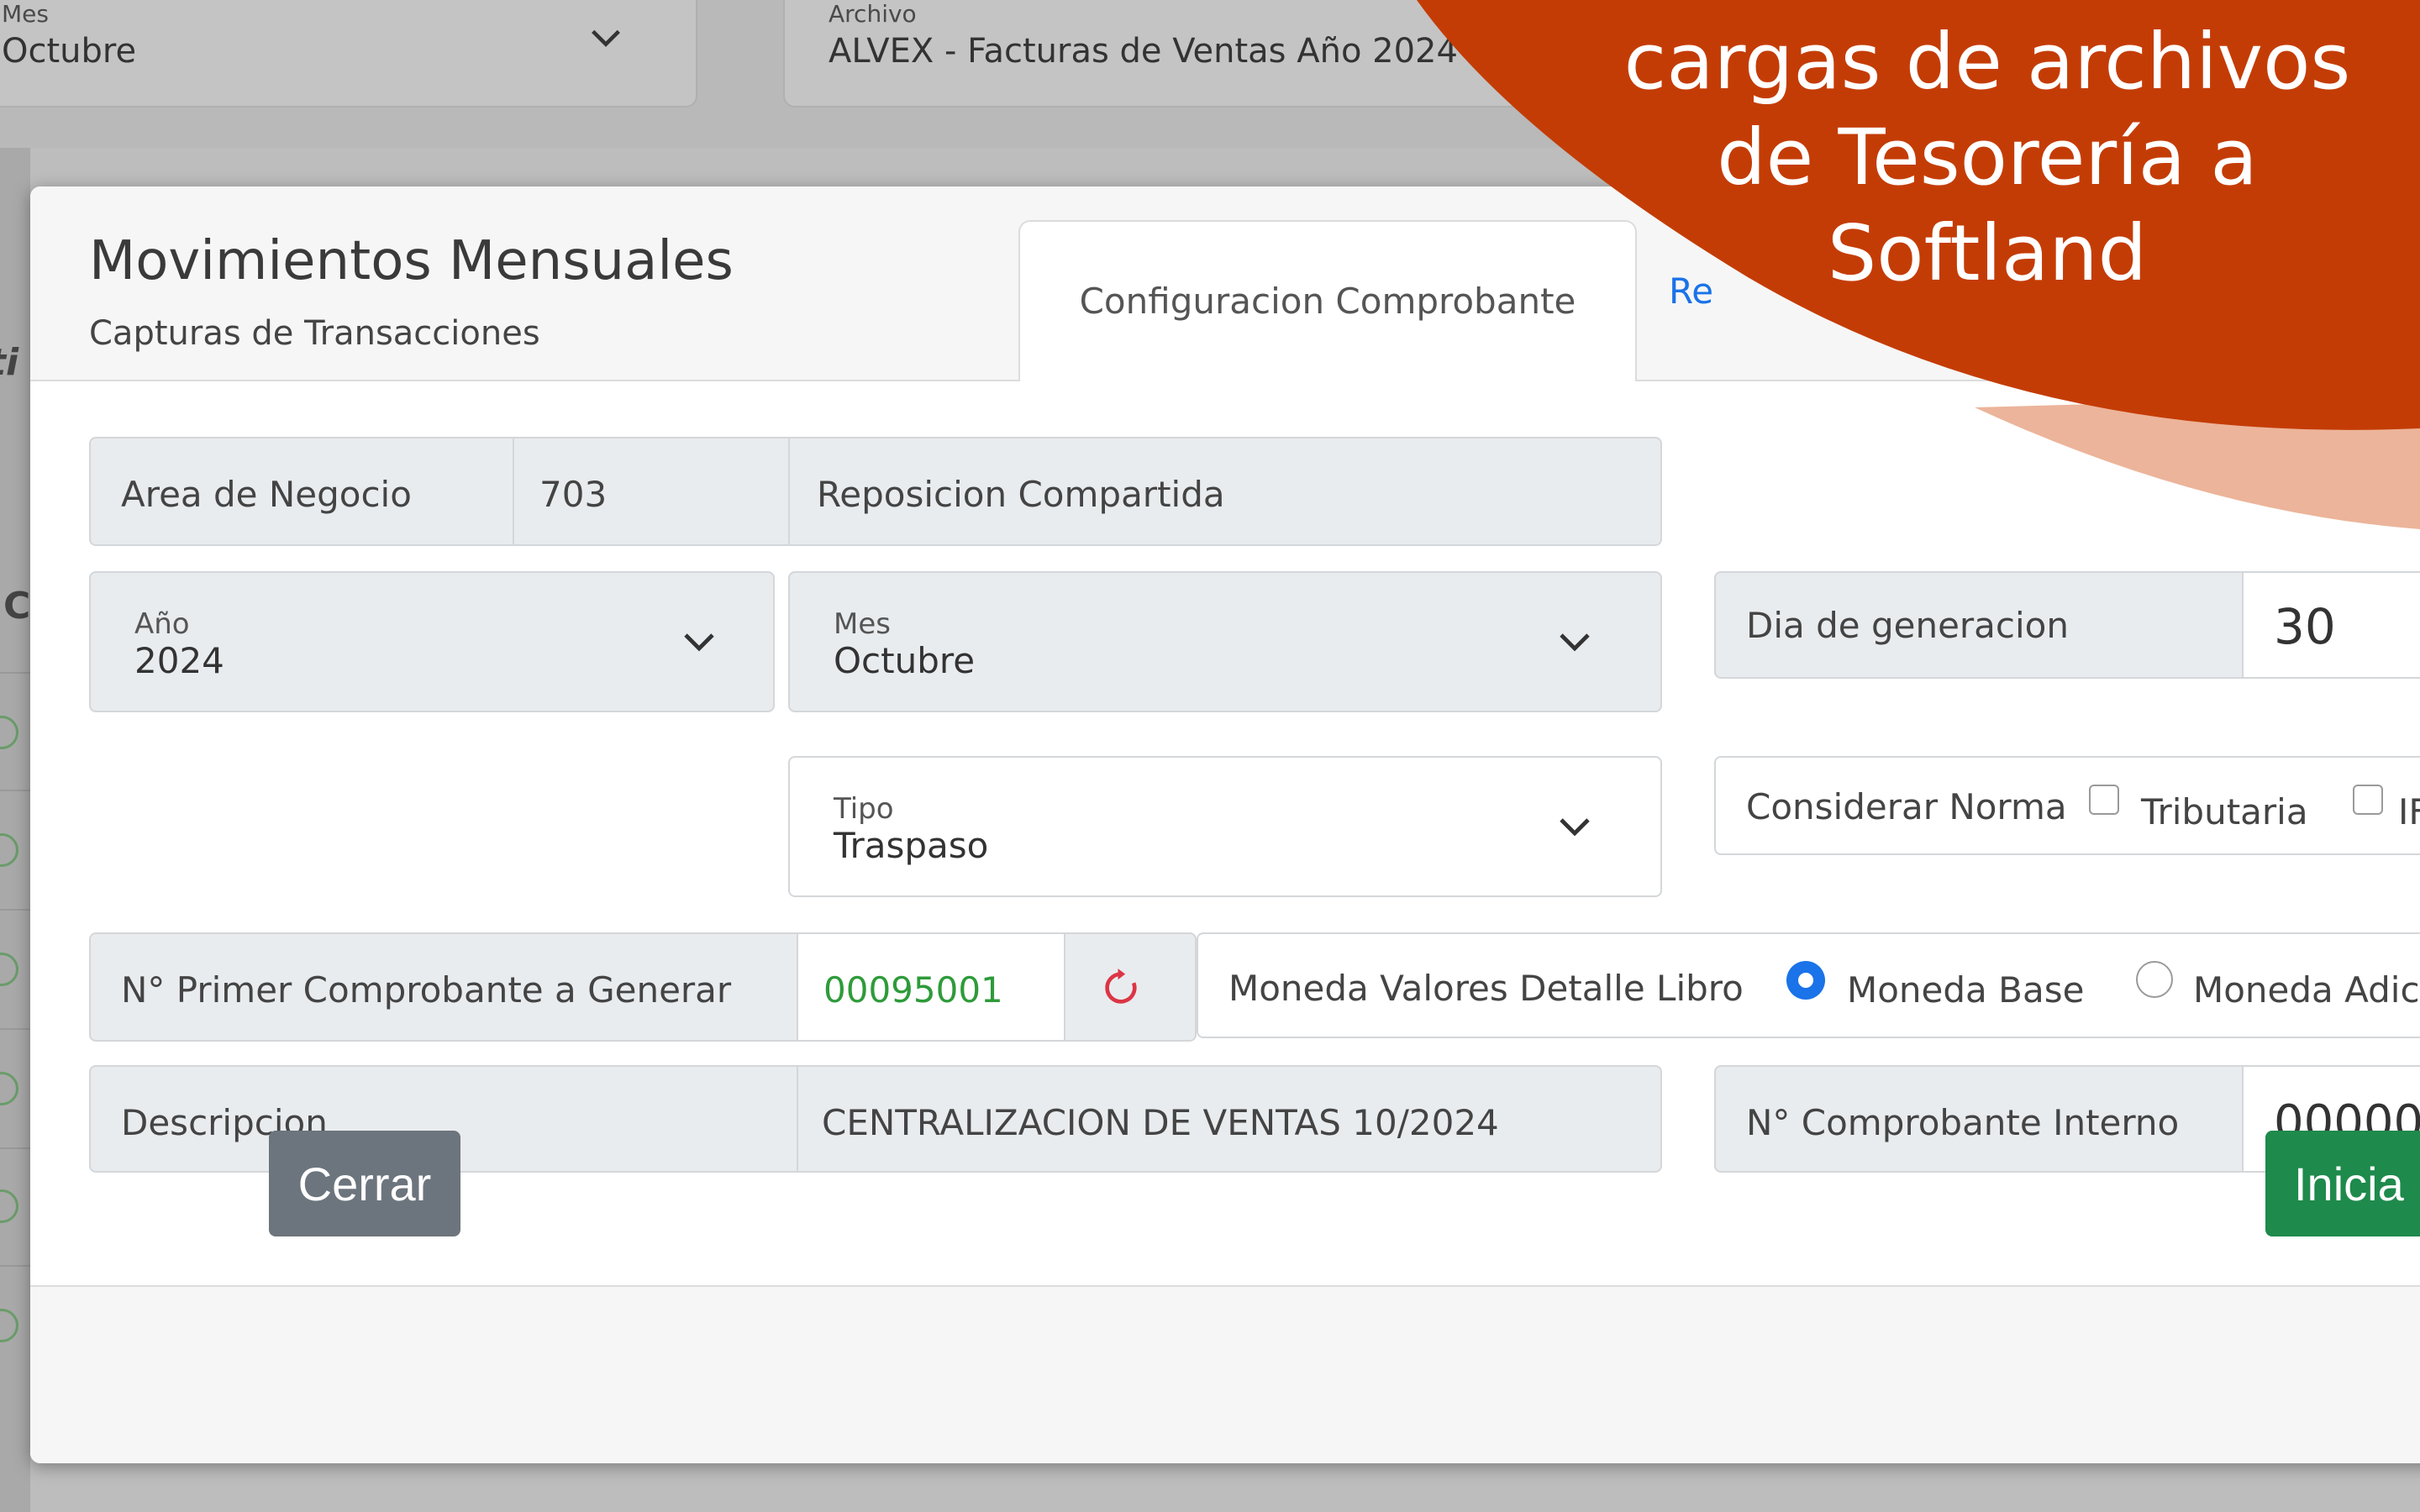 The height and width of the screenshot is (1512, 2420). Describe the element at coordinates (911, 845) in the screenshot. I see `tipo-value: Traspaso` at that location.